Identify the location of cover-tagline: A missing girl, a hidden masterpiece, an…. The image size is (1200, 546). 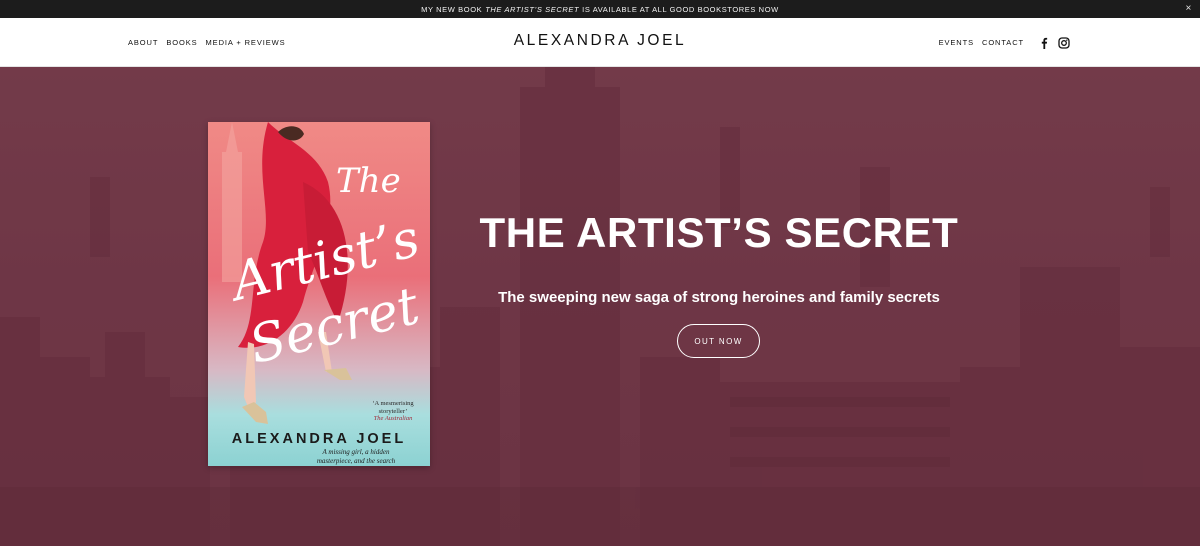
(356, 456).